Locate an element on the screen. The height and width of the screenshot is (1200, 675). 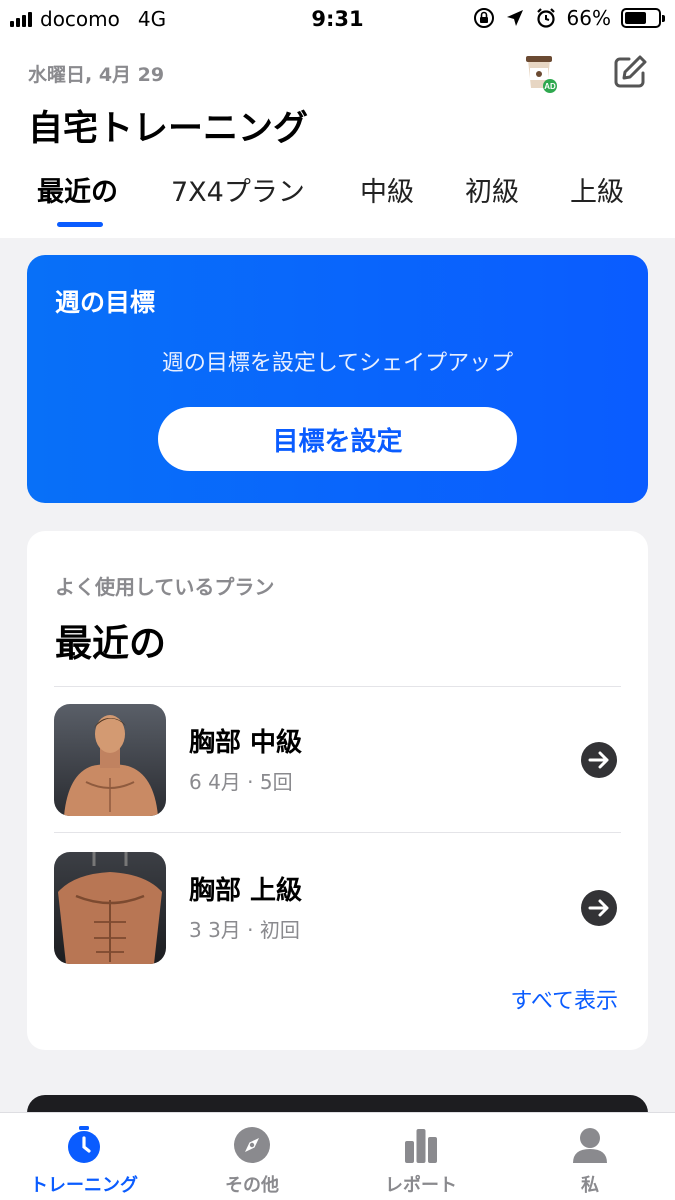
nav-label: その他 is located at coordinates (252, 1185).